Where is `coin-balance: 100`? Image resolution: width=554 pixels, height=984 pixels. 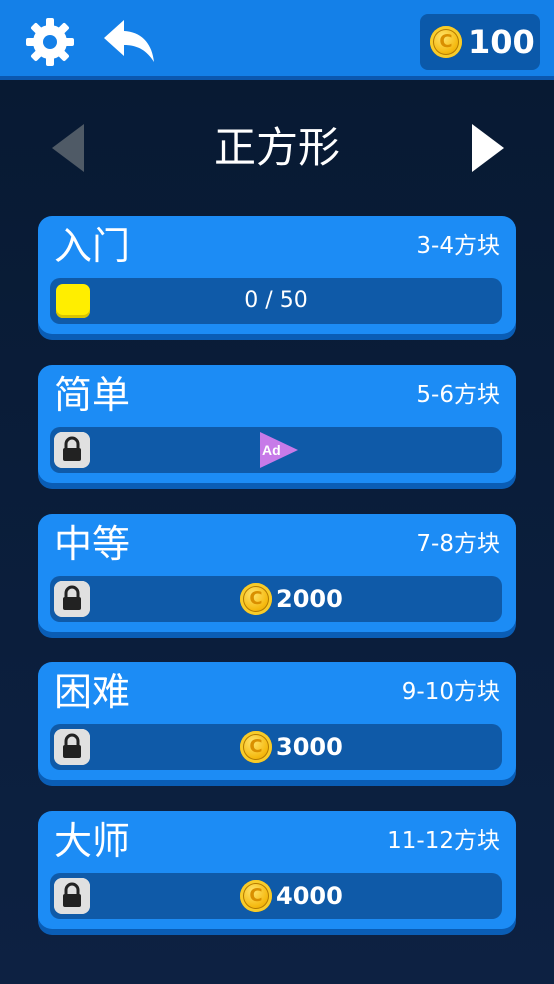 coin-balance: 100 is located at coordinates (480, 42).